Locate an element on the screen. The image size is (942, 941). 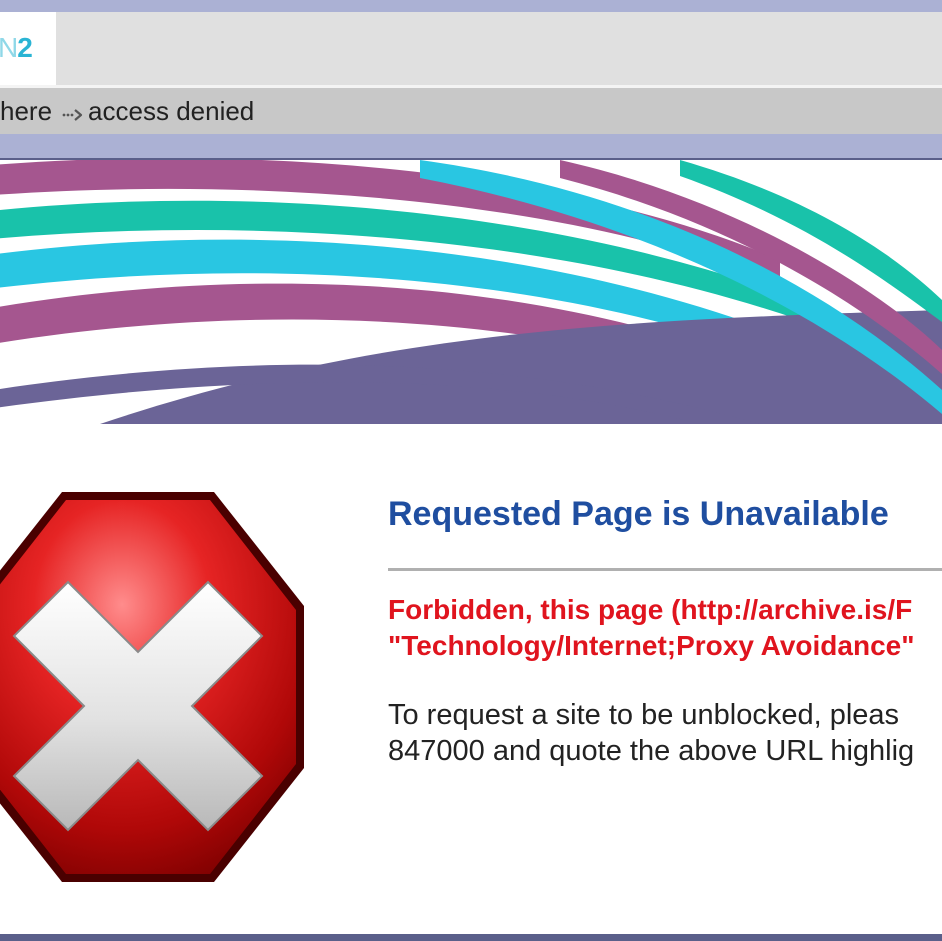
title-divider is located at coordinates (665, 569).